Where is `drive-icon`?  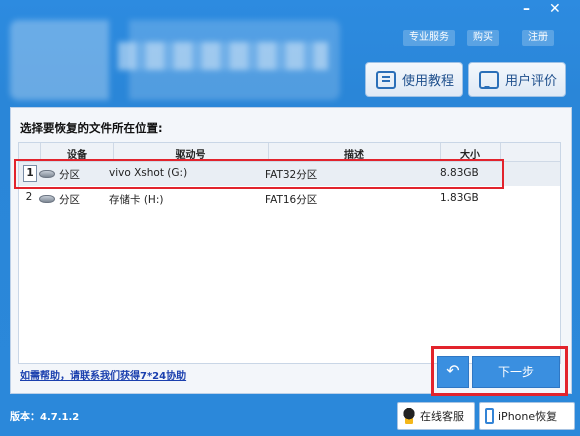
drive-icon is located at coordinates (47, 199).